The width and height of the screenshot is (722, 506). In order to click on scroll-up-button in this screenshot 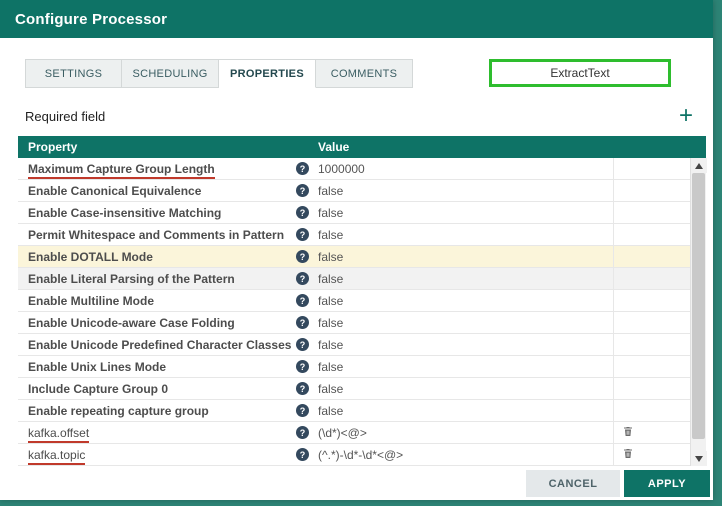, I will do `click(699, 165)`.